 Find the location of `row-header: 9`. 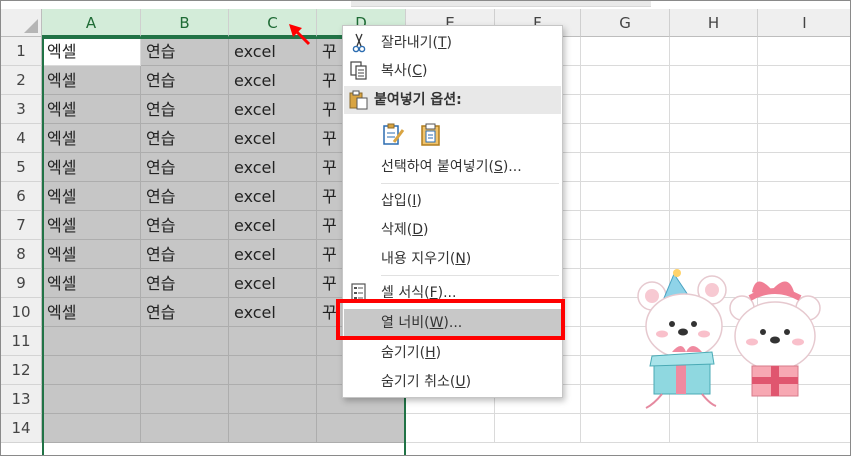

row-header: 9 is located at coordinates (21, 283).